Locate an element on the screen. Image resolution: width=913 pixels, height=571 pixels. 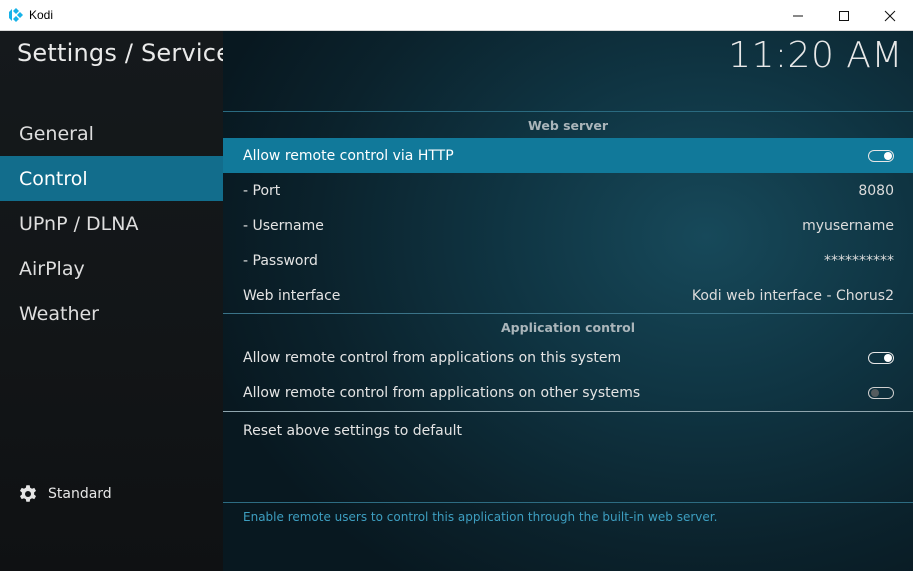
page-title: Settings / Services is located at coordinates (130, 53).